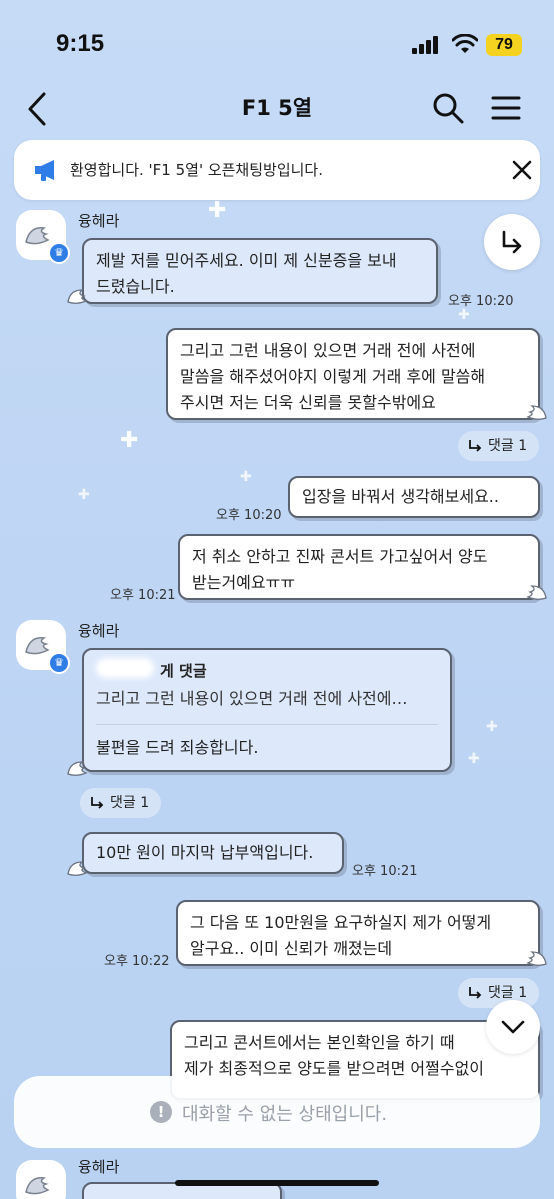 This screenshot has width=554, height=1199. What do you see at coordinates (244, 582) in the screenshot?
I see `message-text: 받는거예요ㅠㅠ` at bounding box center [244, 582].